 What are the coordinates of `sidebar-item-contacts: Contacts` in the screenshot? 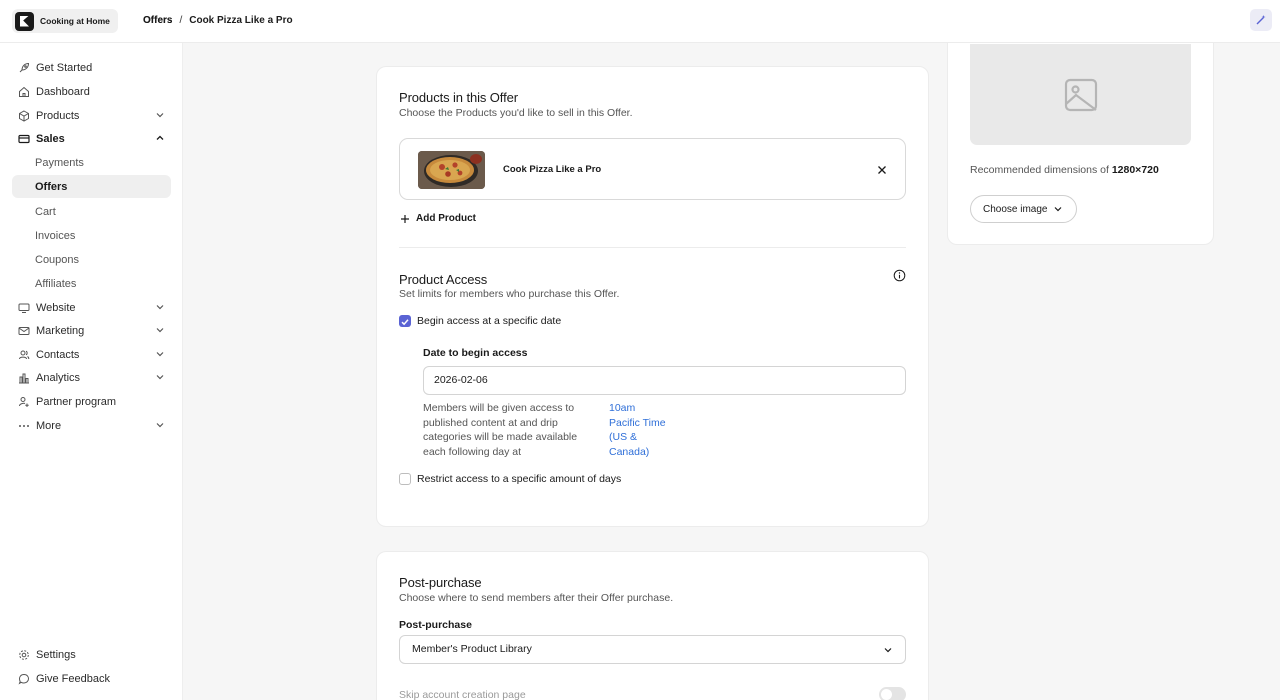 It's located at (91, 354).